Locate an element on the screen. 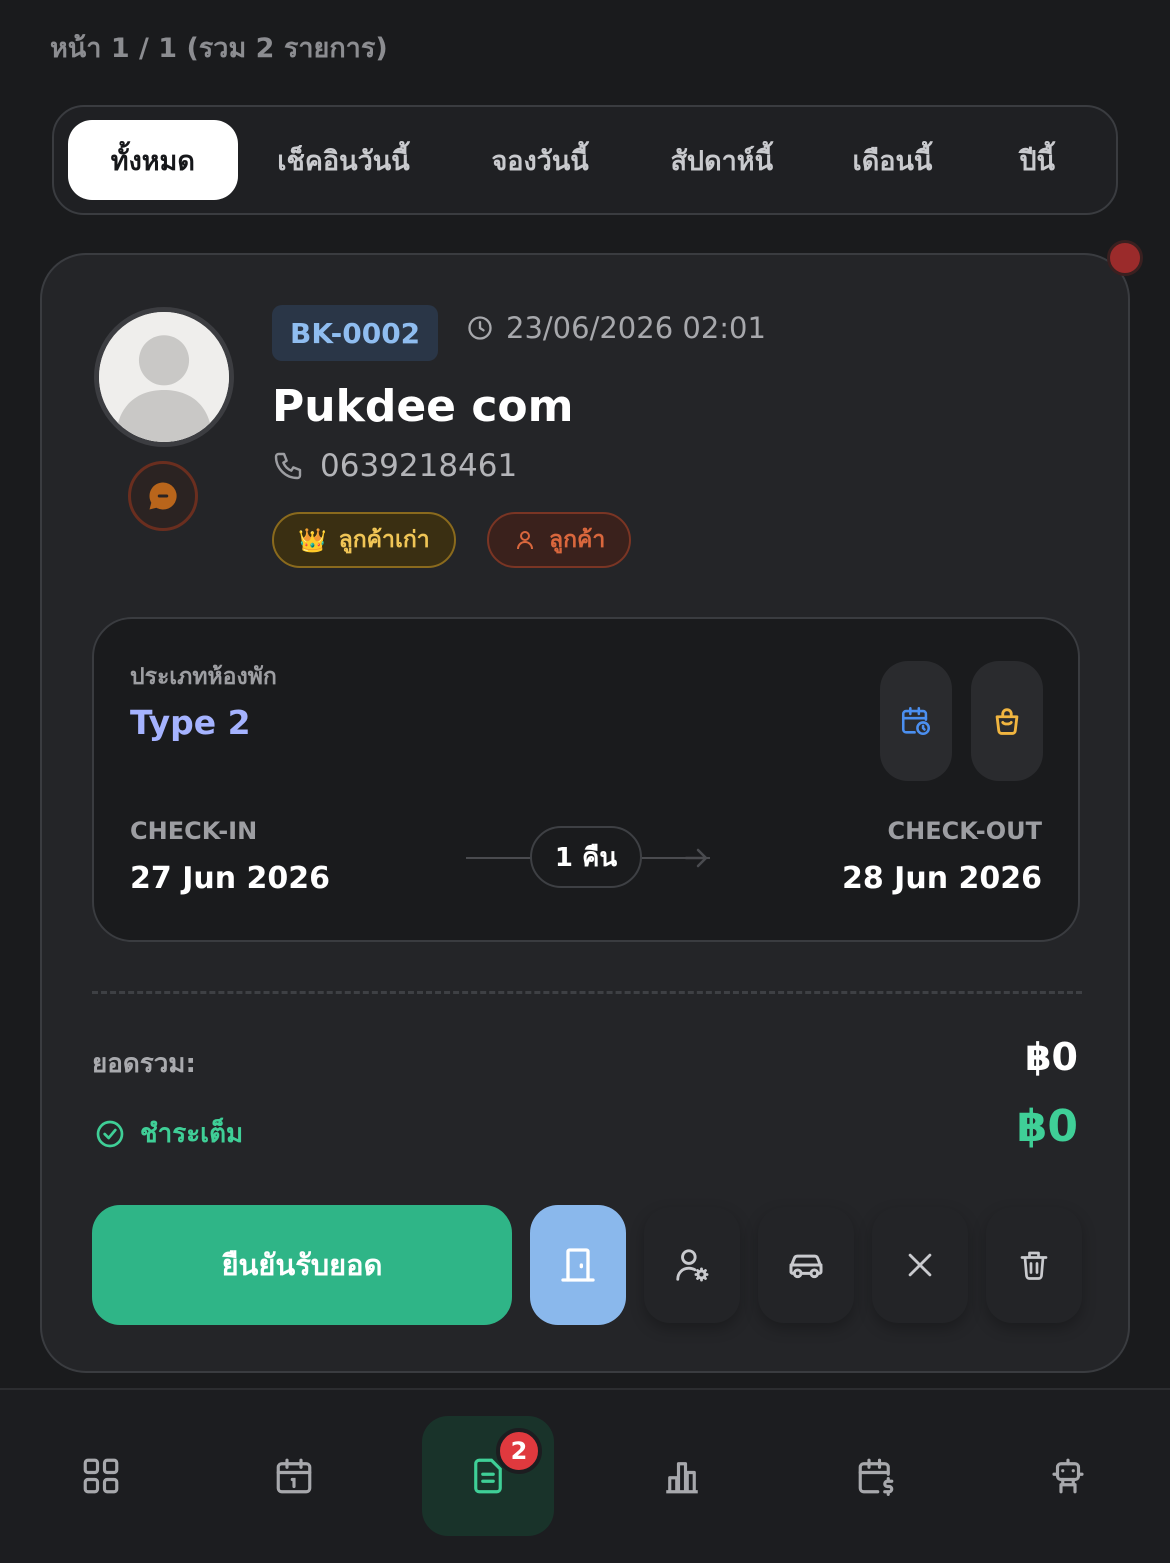 This screenshot has width=1170, height=1563. nav-dashboard is located at coordinates (101, 1476).